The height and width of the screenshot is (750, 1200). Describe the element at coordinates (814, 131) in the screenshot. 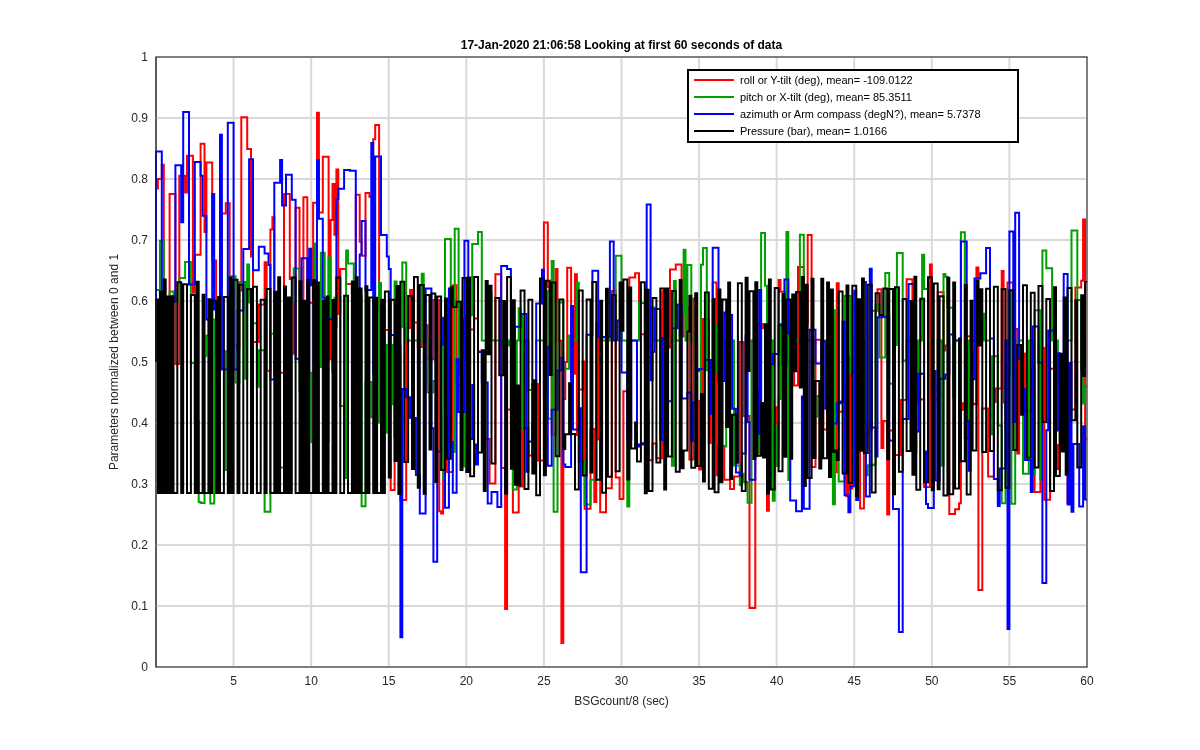

I see `legend-label: Pressure (bar), mean= 1.0166` at that location.